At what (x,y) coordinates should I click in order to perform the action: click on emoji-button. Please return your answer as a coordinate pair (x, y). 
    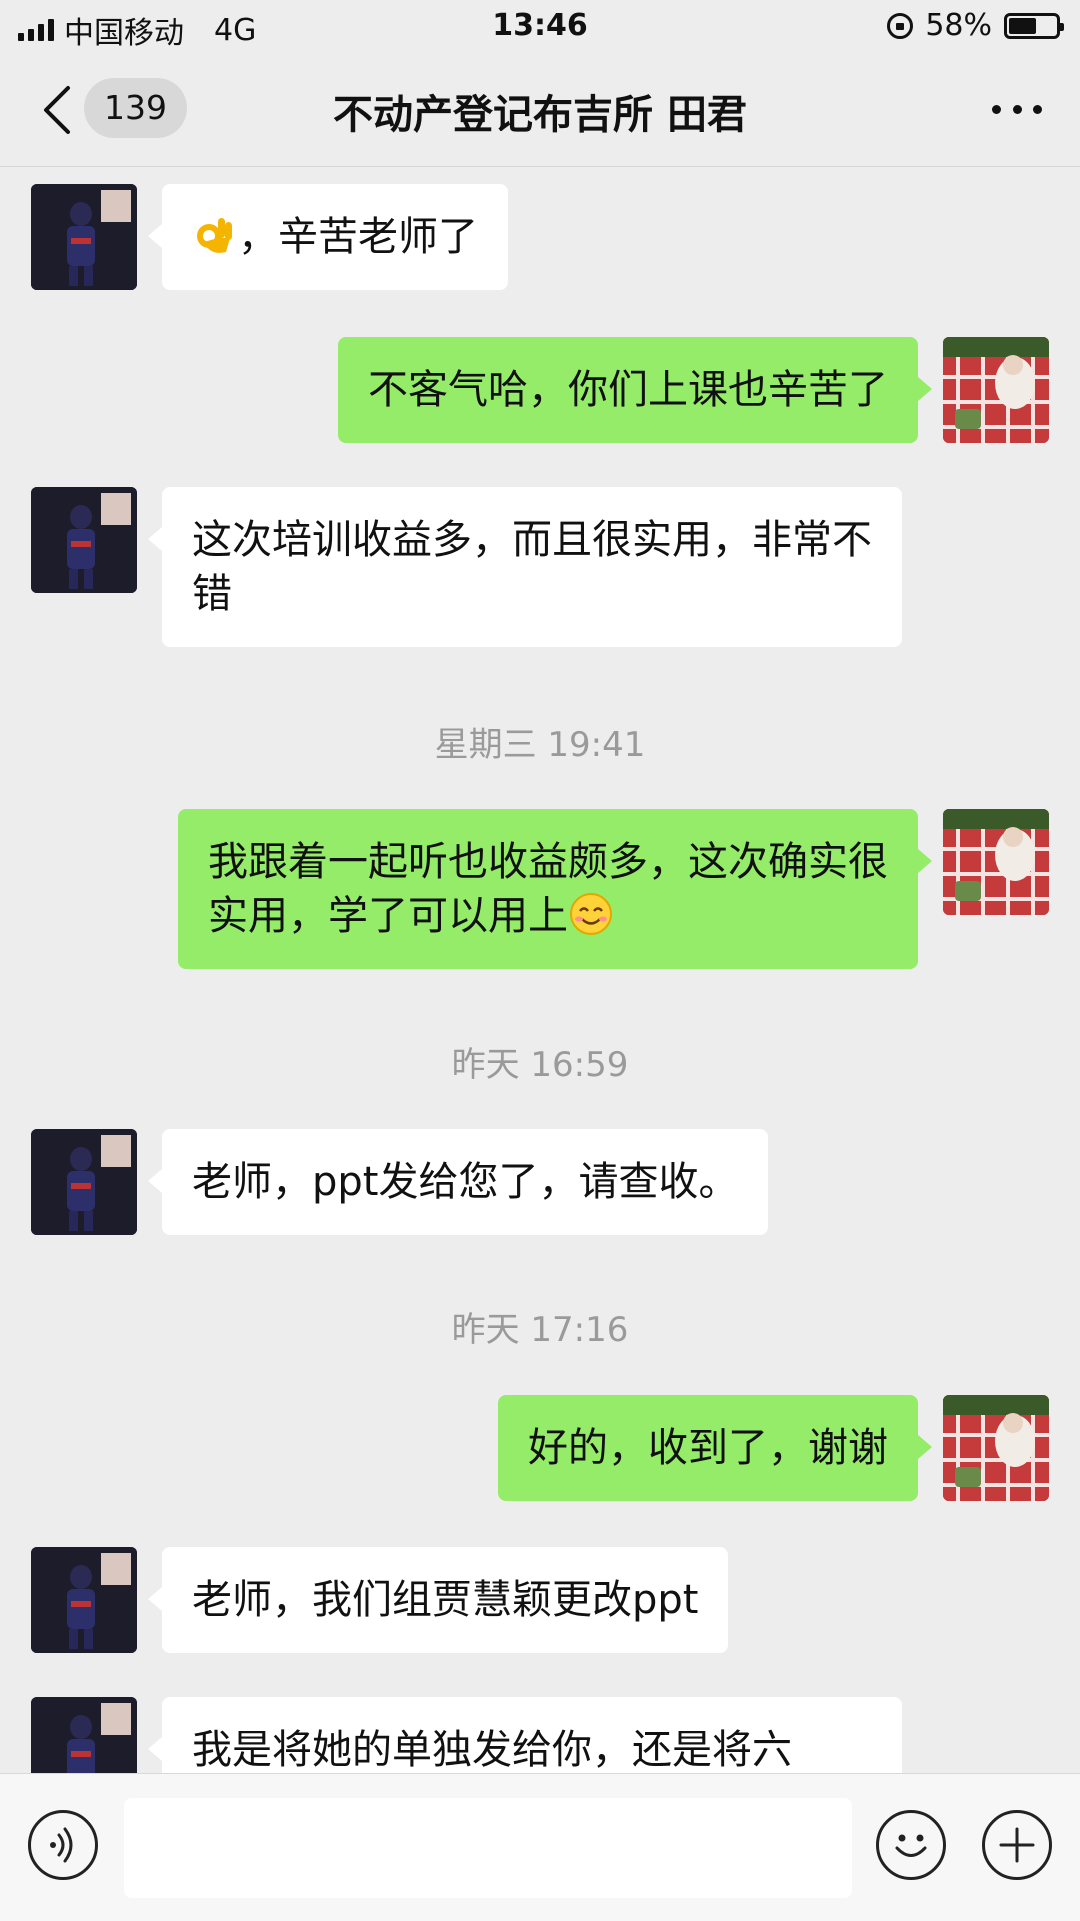
    Looking at the image, I should click on (911, 1845).